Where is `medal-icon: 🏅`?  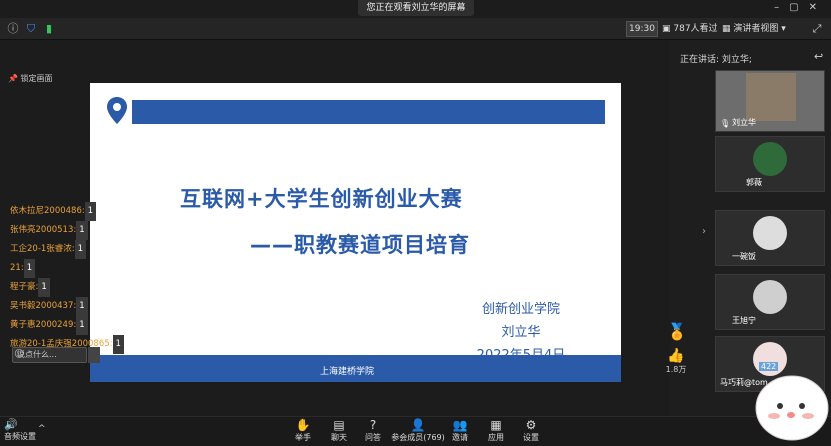
medal-icon: 🏅 is located at coordinates (677, 331).